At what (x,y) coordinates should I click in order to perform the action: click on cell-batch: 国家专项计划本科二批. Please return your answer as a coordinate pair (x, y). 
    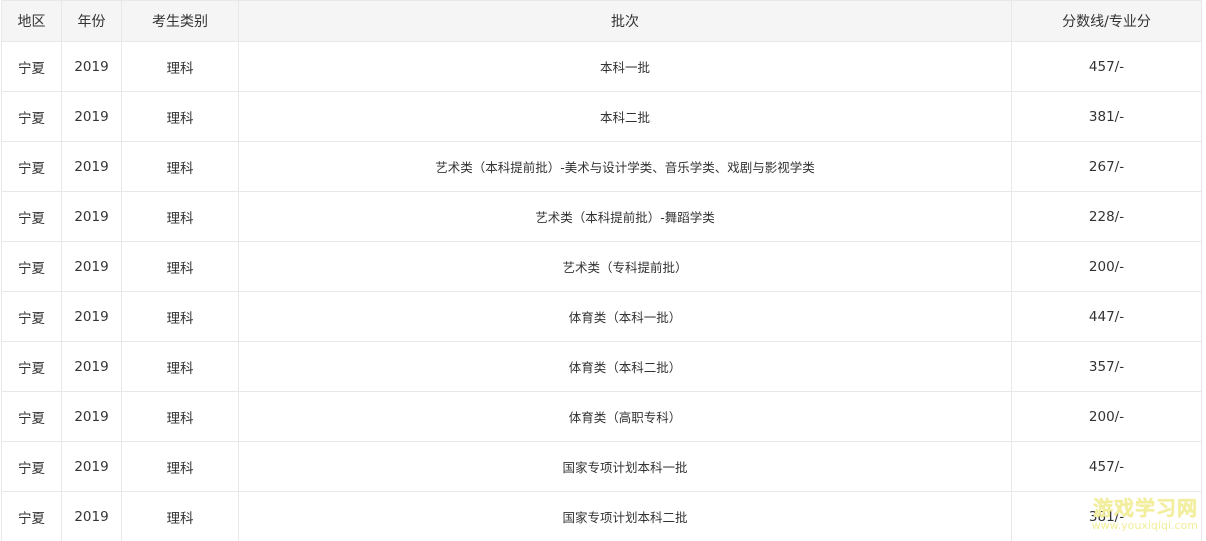
    Looking at the image, I should click on (625, 516).